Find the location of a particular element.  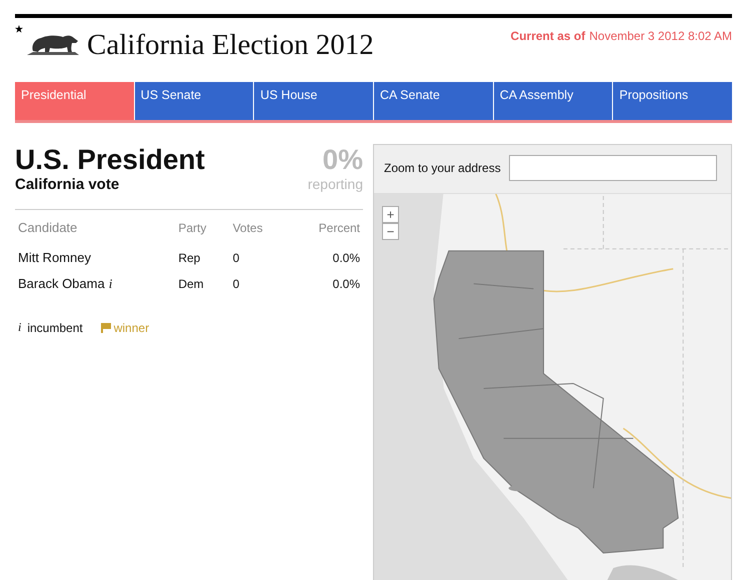

address-field is located at coordinates (612, 168).